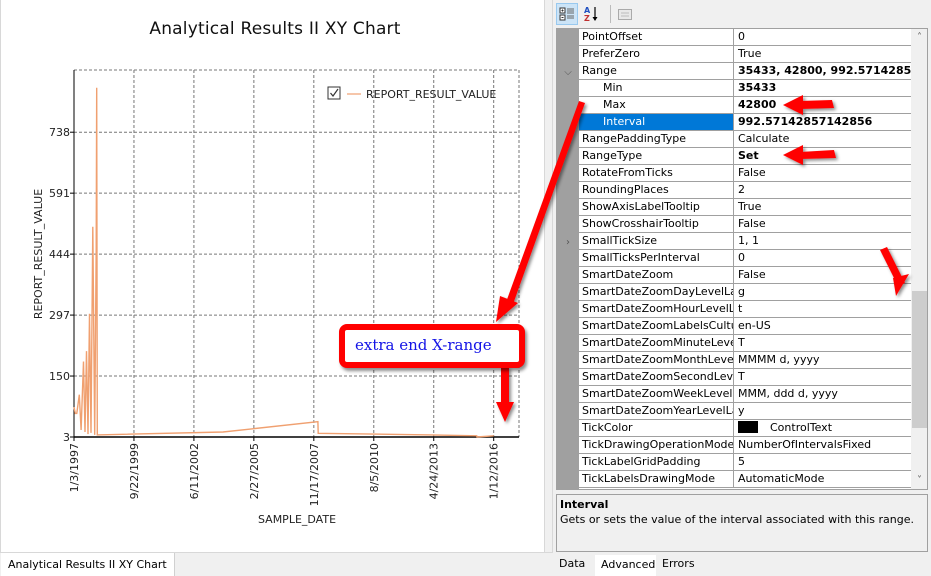 The image size is (931, 576). Describe the element at coordinates (656, 428) in the screenshot. I see `property-name: TickColor` at that location.